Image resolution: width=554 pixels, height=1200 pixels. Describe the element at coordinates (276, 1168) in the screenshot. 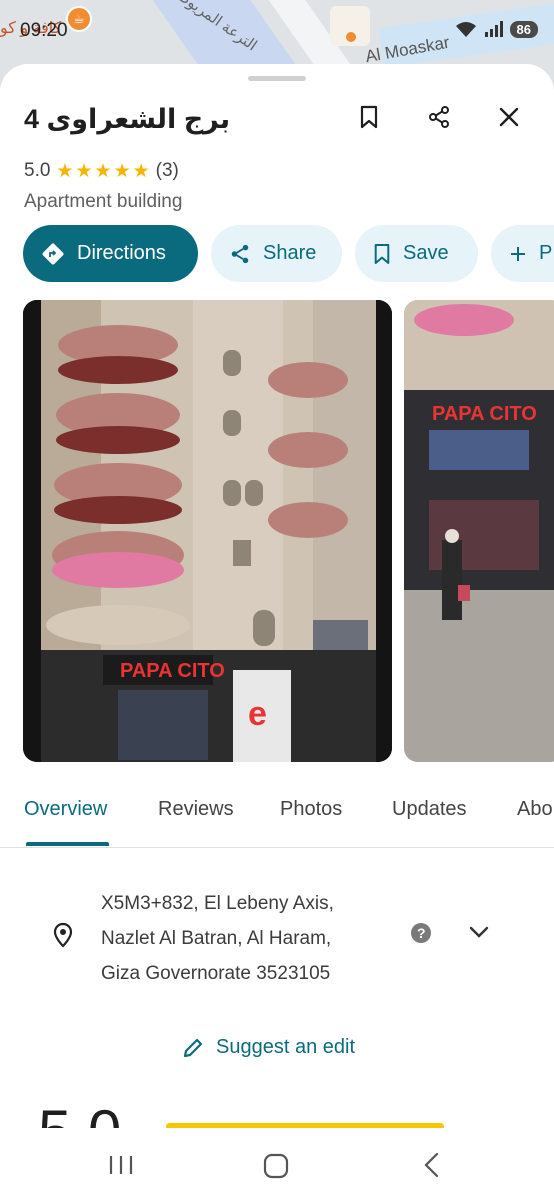

I see `home-icon` at that location.